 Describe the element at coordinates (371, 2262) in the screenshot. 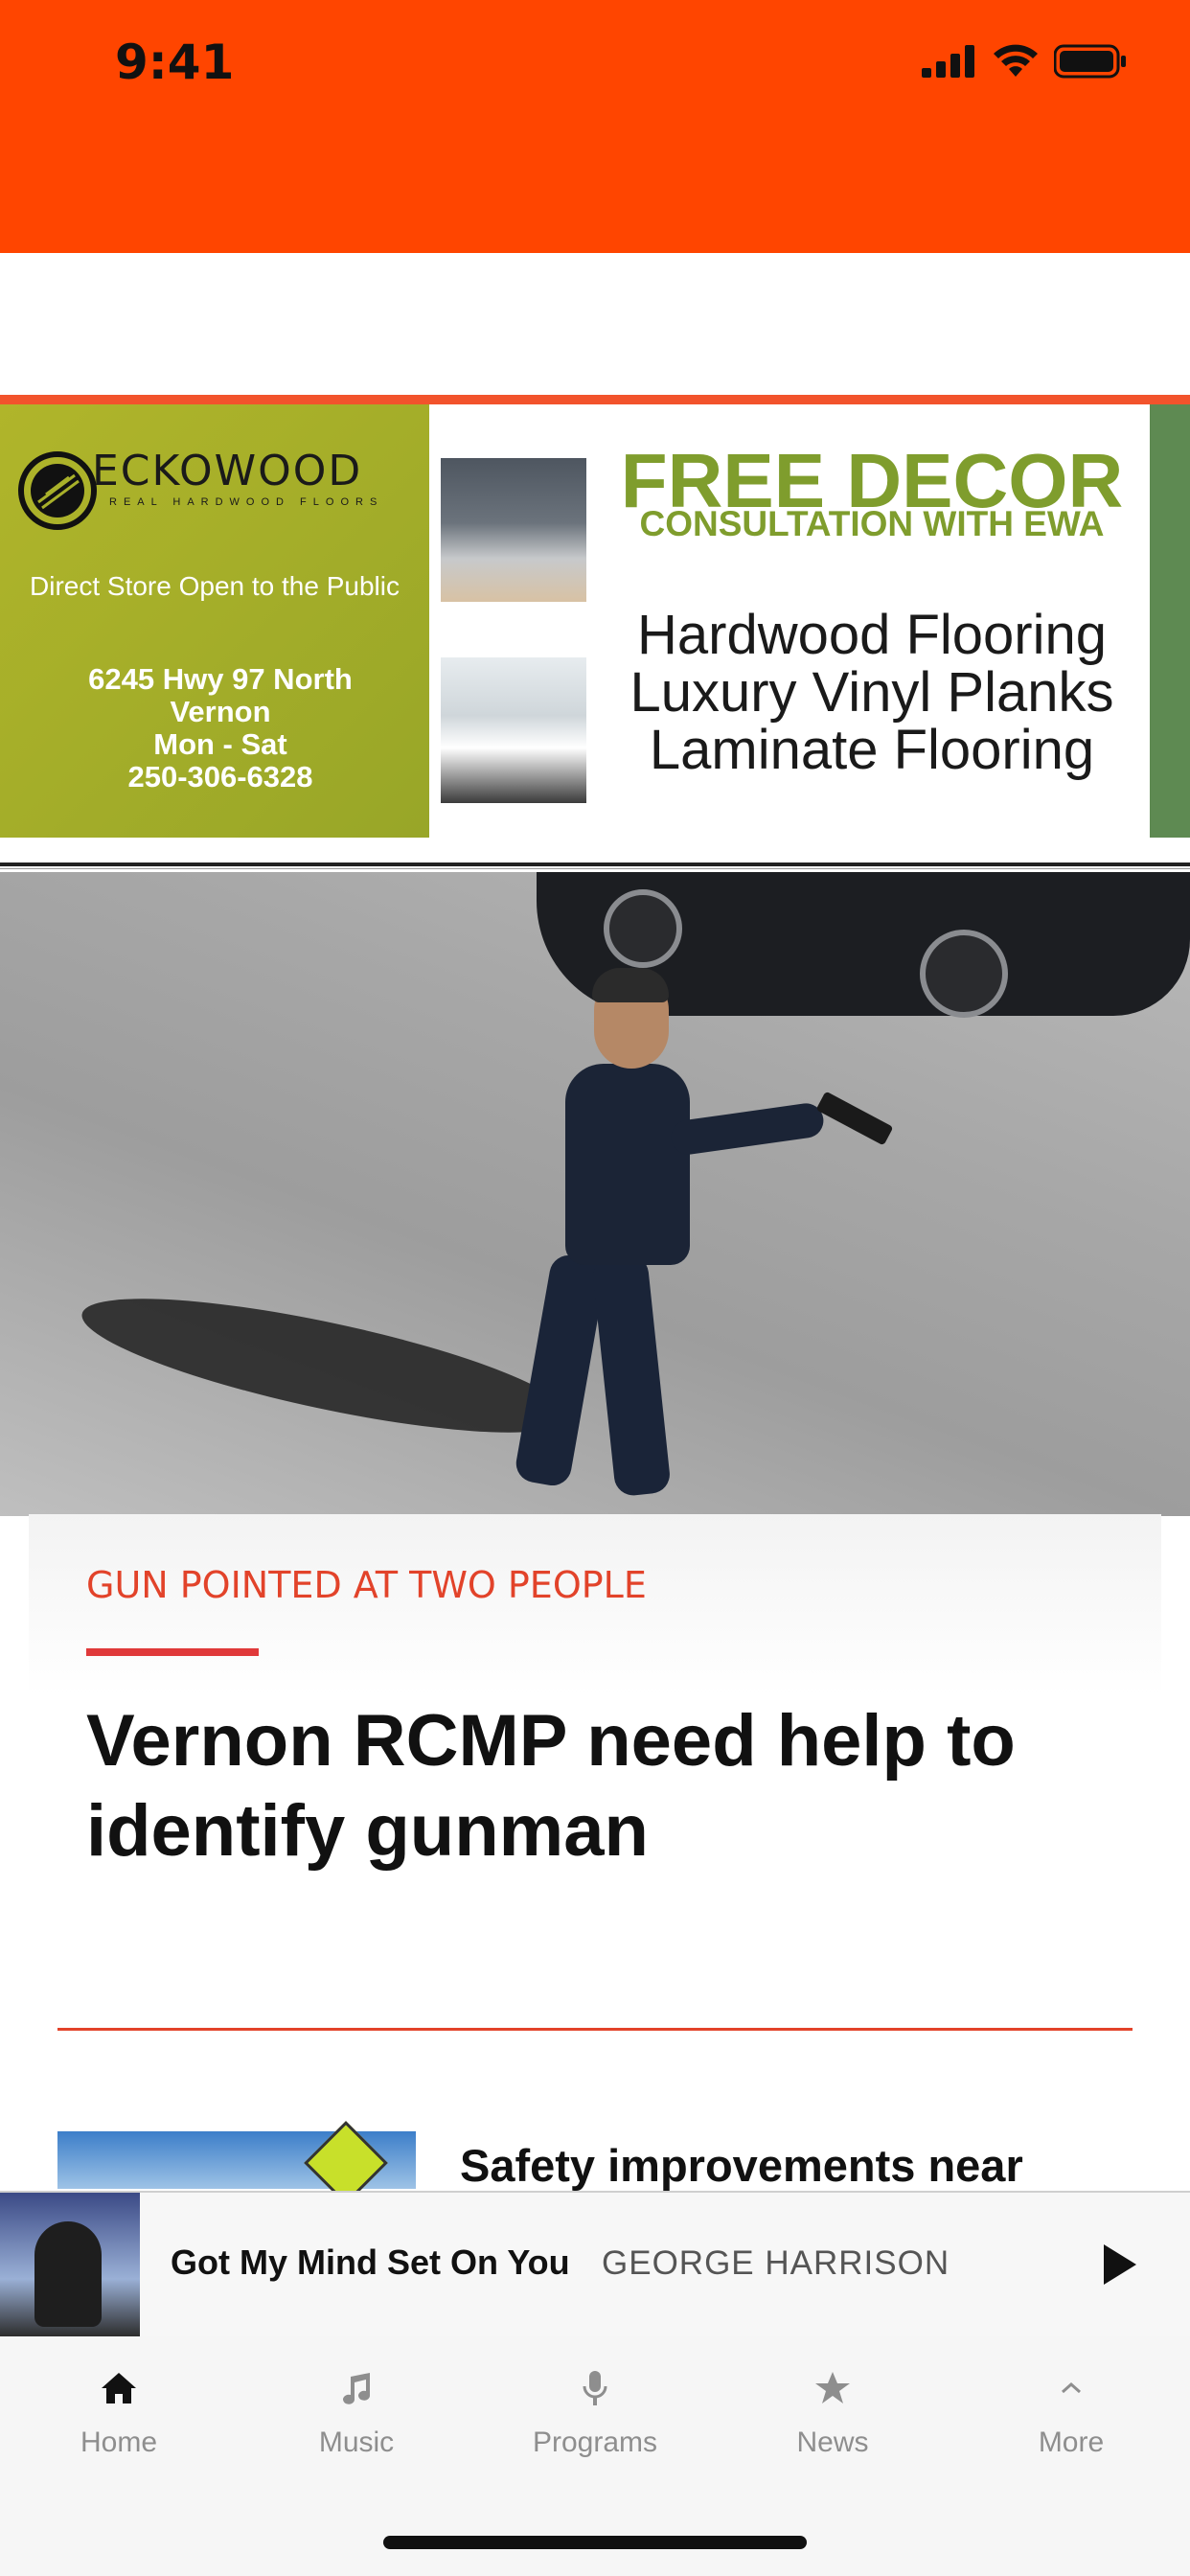

I see `now-playing-song: Got My Mind Set On You` at that location.